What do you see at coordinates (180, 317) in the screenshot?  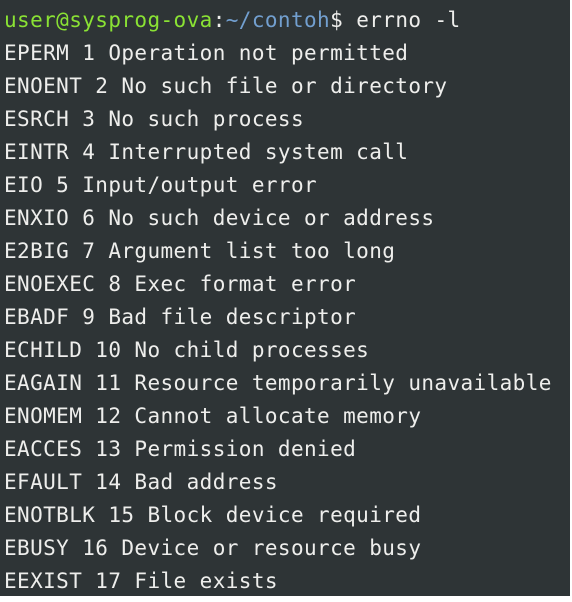 I see `output-line: EBADF 9 Bad file descriptor` at bounding box center [180, 317].